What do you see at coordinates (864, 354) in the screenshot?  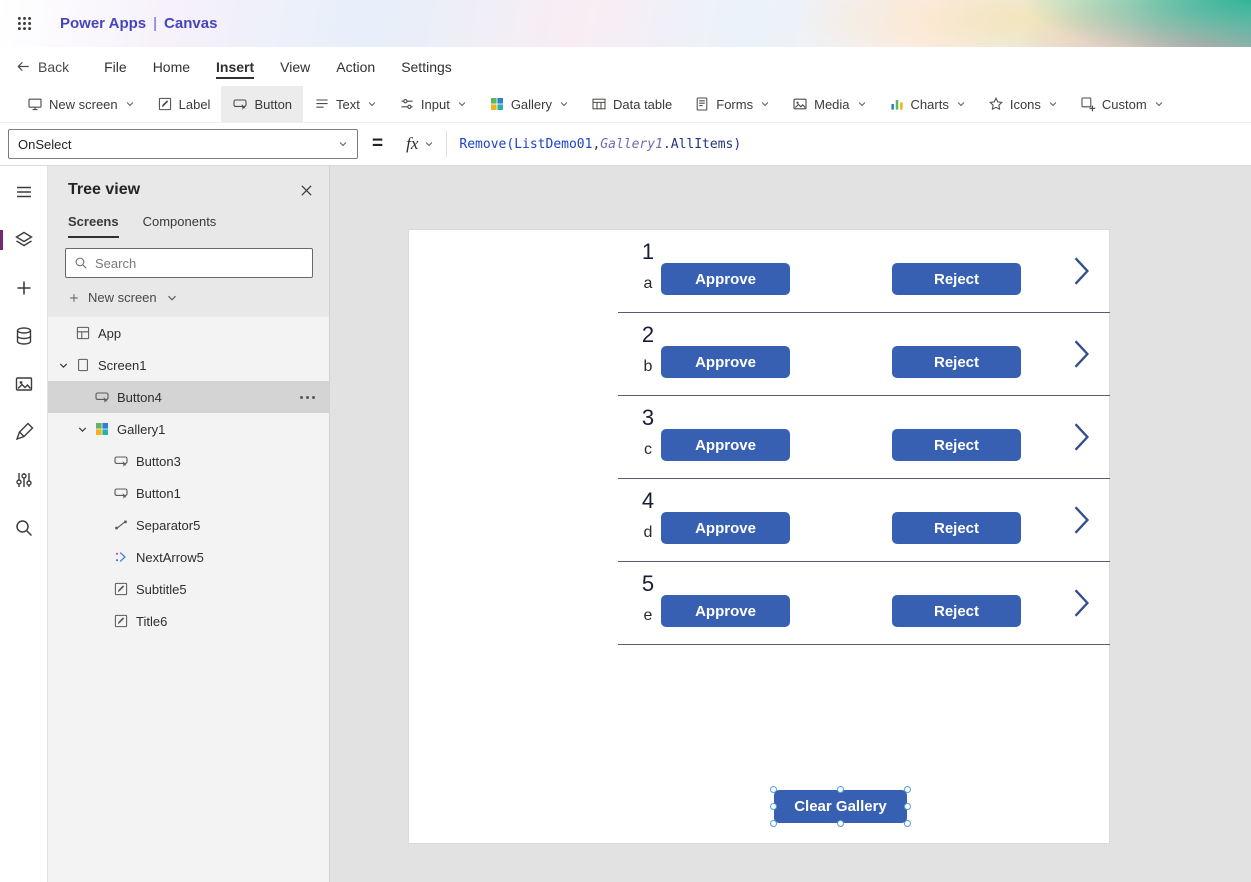 I see `gallery-row: 2 b Approve Reject` at bounding box center [864, 354].